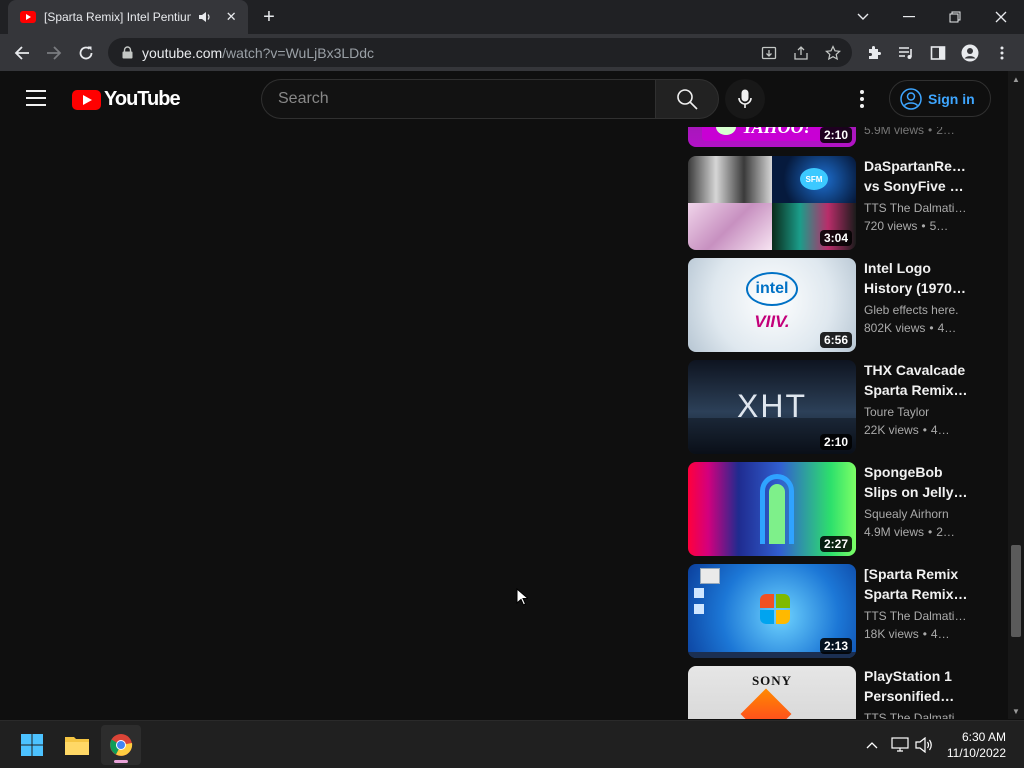  Describe the element at coordinates (86, 53) in the screenshot. I see `reload-button` at that location.